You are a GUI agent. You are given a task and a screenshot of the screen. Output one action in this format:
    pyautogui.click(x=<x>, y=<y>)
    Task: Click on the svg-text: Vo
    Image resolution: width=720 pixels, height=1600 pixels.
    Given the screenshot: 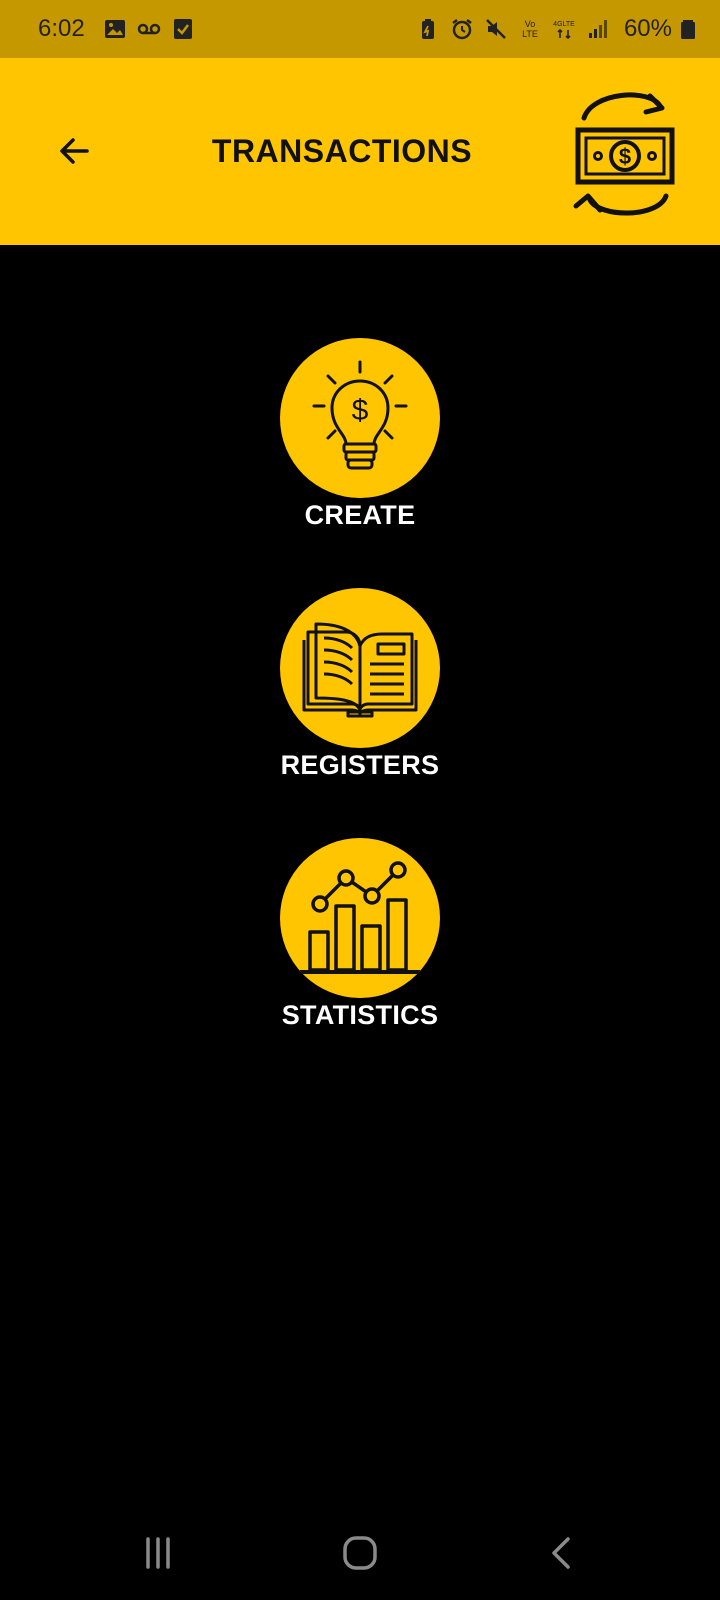 What is the action you would take?
    pyautogui.click(x=530, y=24)
    